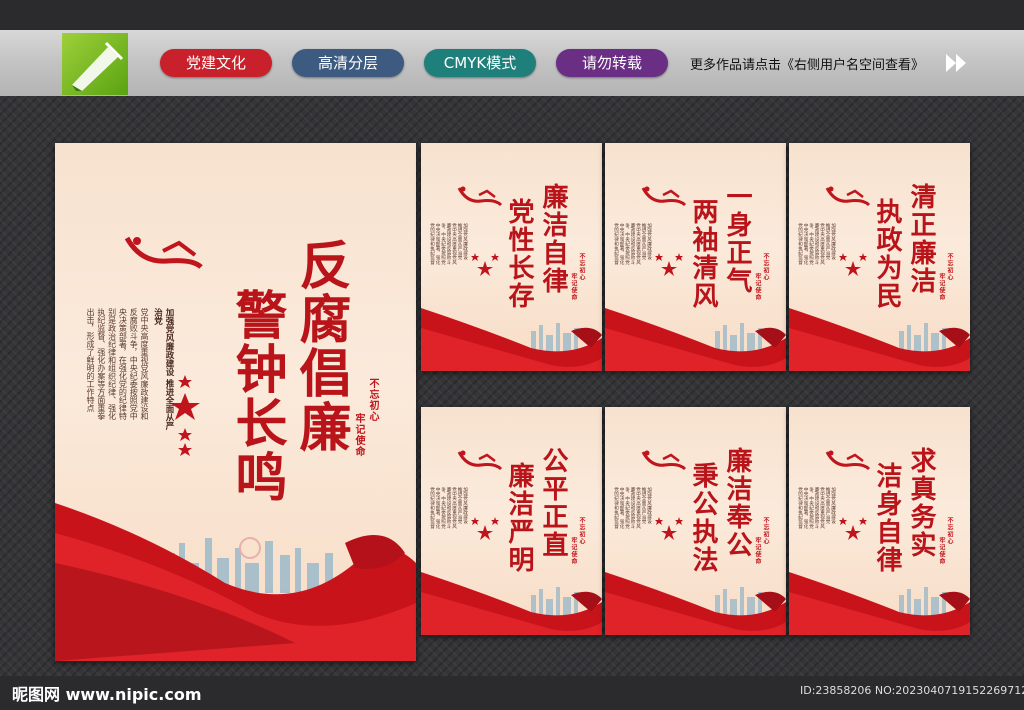 The width and height of the screenshot is (1024, 710). I want to click on poster-title-left: 廉洁严明, so click(519, 518).